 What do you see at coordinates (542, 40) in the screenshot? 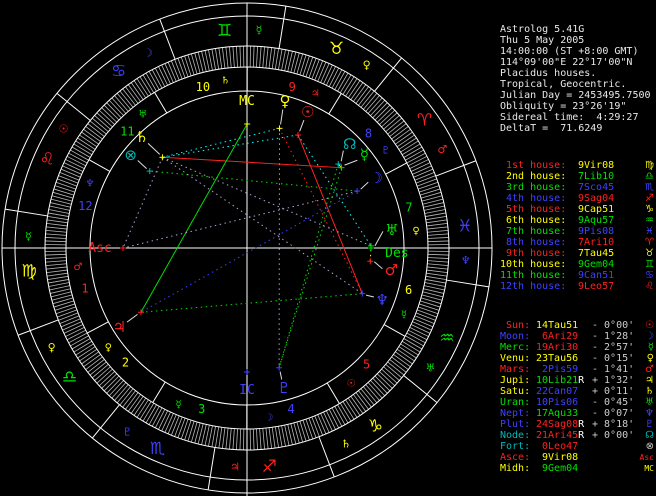
I see `header-line: Thu 5 May 2005` at bounding box center [542, 40].